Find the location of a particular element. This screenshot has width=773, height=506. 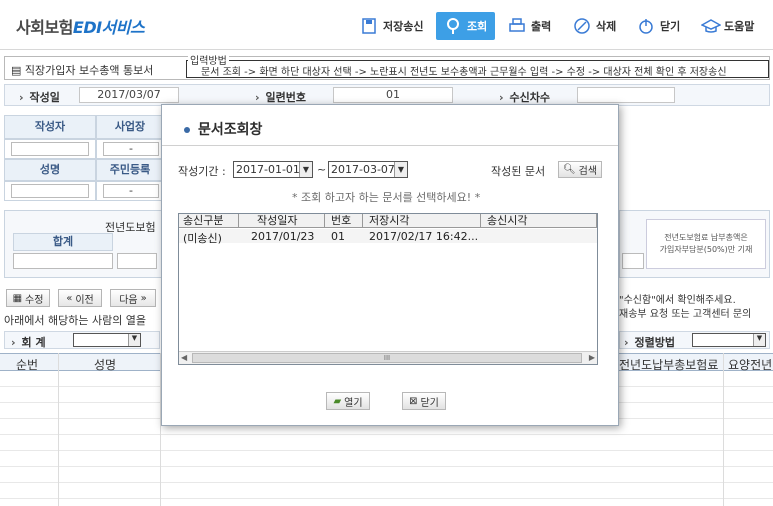

document-icon: ▤ is located at coordinates (16, 70).